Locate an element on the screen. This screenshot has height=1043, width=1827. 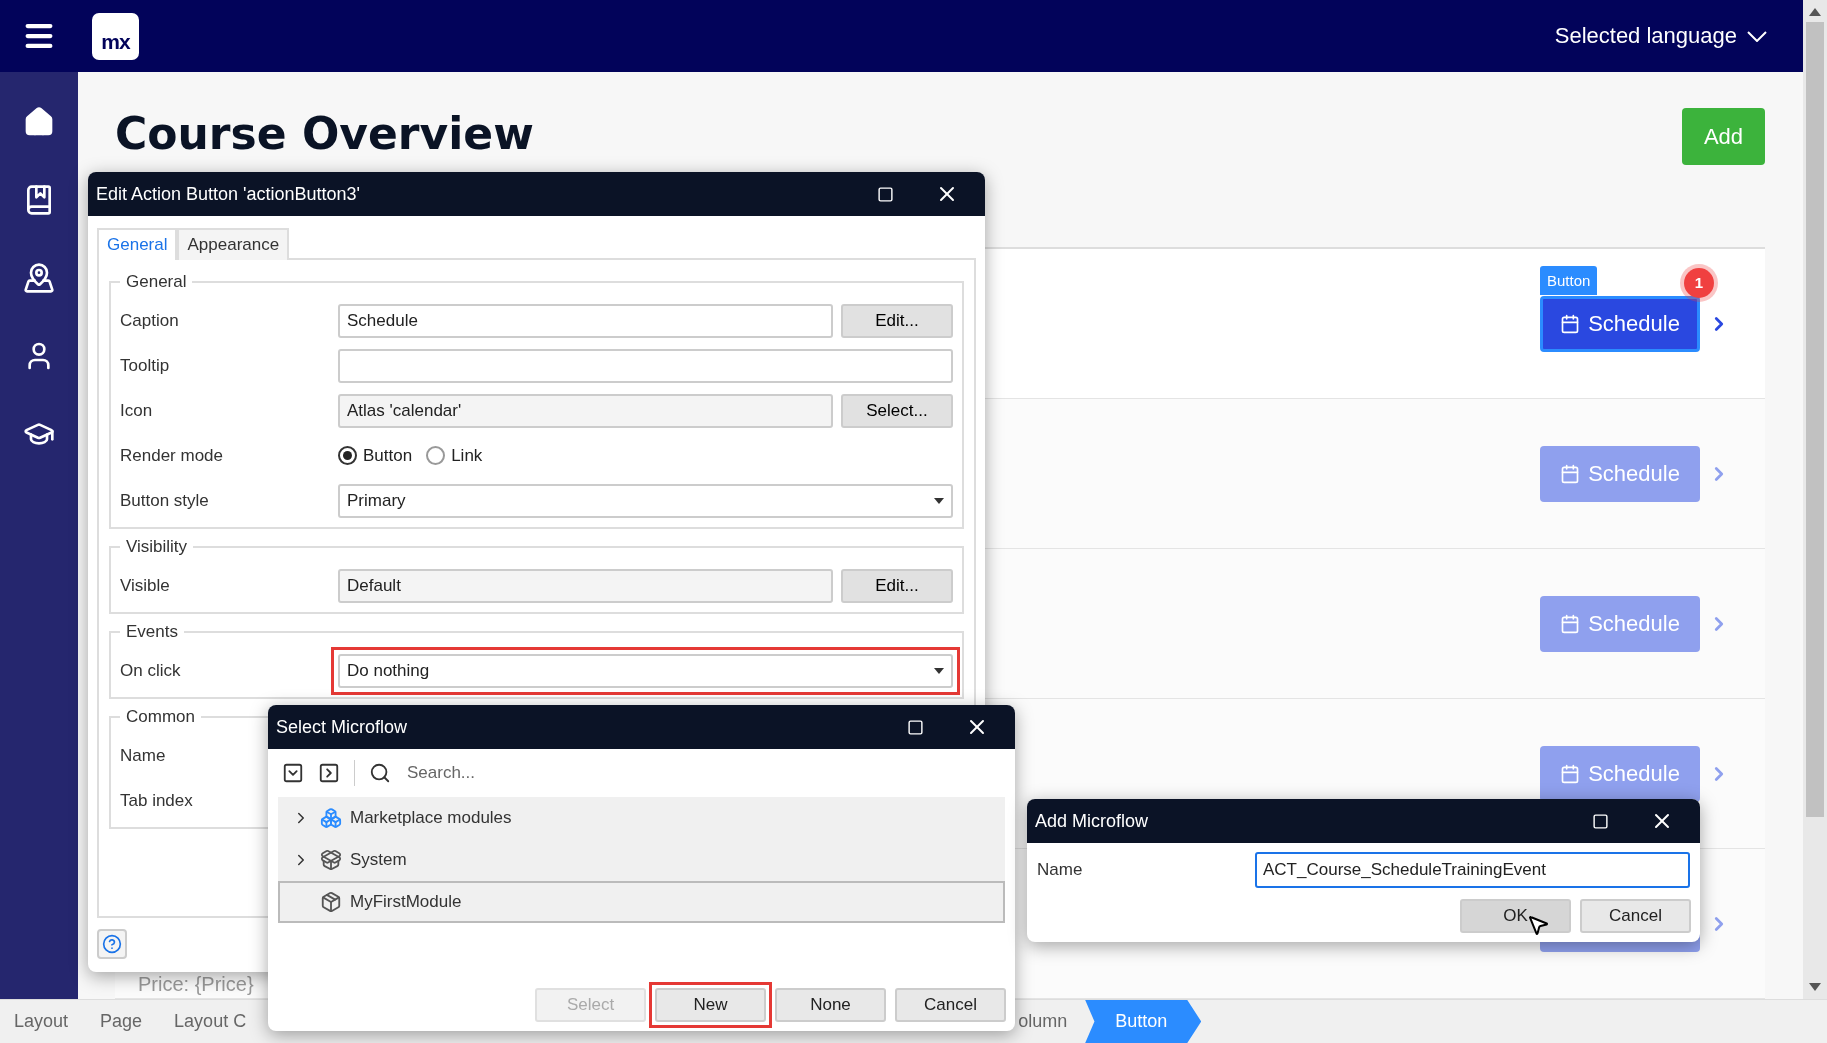
field-label: Visible is located at coordinates (145, 585).